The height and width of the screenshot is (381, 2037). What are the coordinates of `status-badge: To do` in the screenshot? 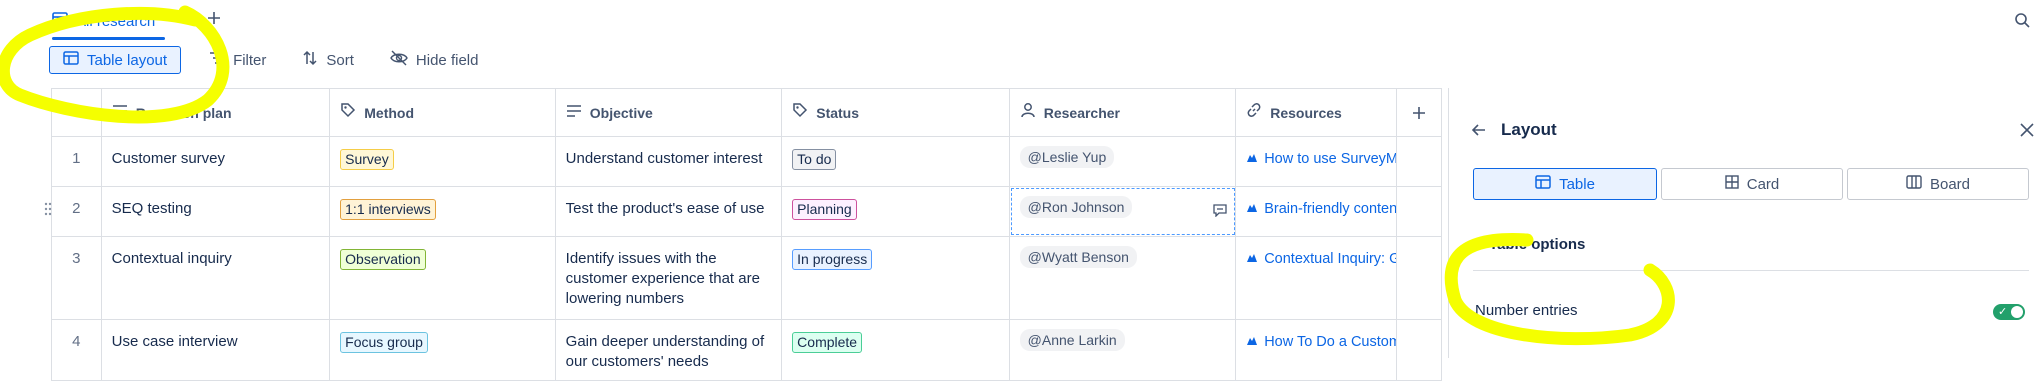 It's located at (814, 159).